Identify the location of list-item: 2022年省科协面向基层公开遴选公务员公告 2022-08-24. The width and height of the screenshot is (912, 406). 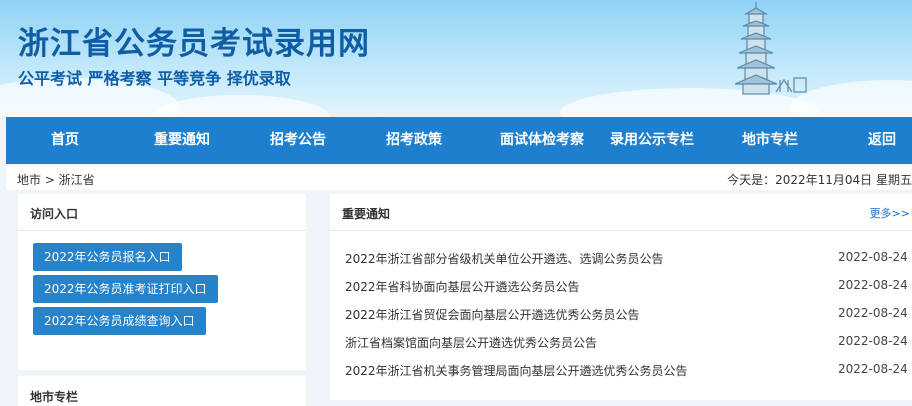
(621, 286).